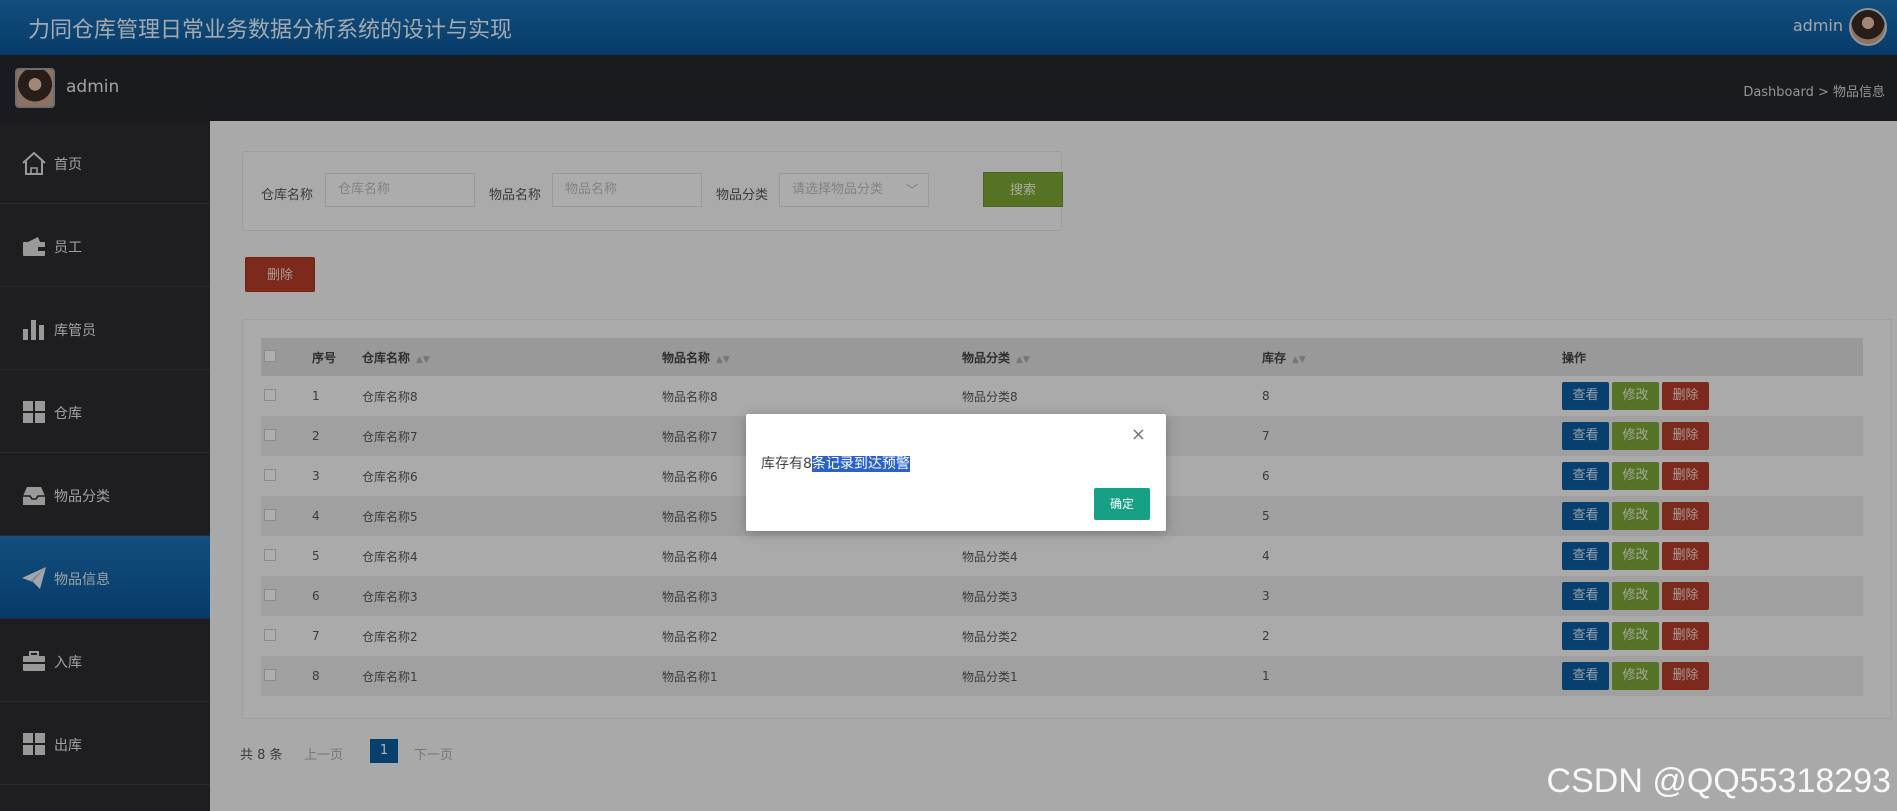 Image resolution: width=1897 pixels, height=811 pixels. I want to click on close-icon: ×, so click(1138, 434).